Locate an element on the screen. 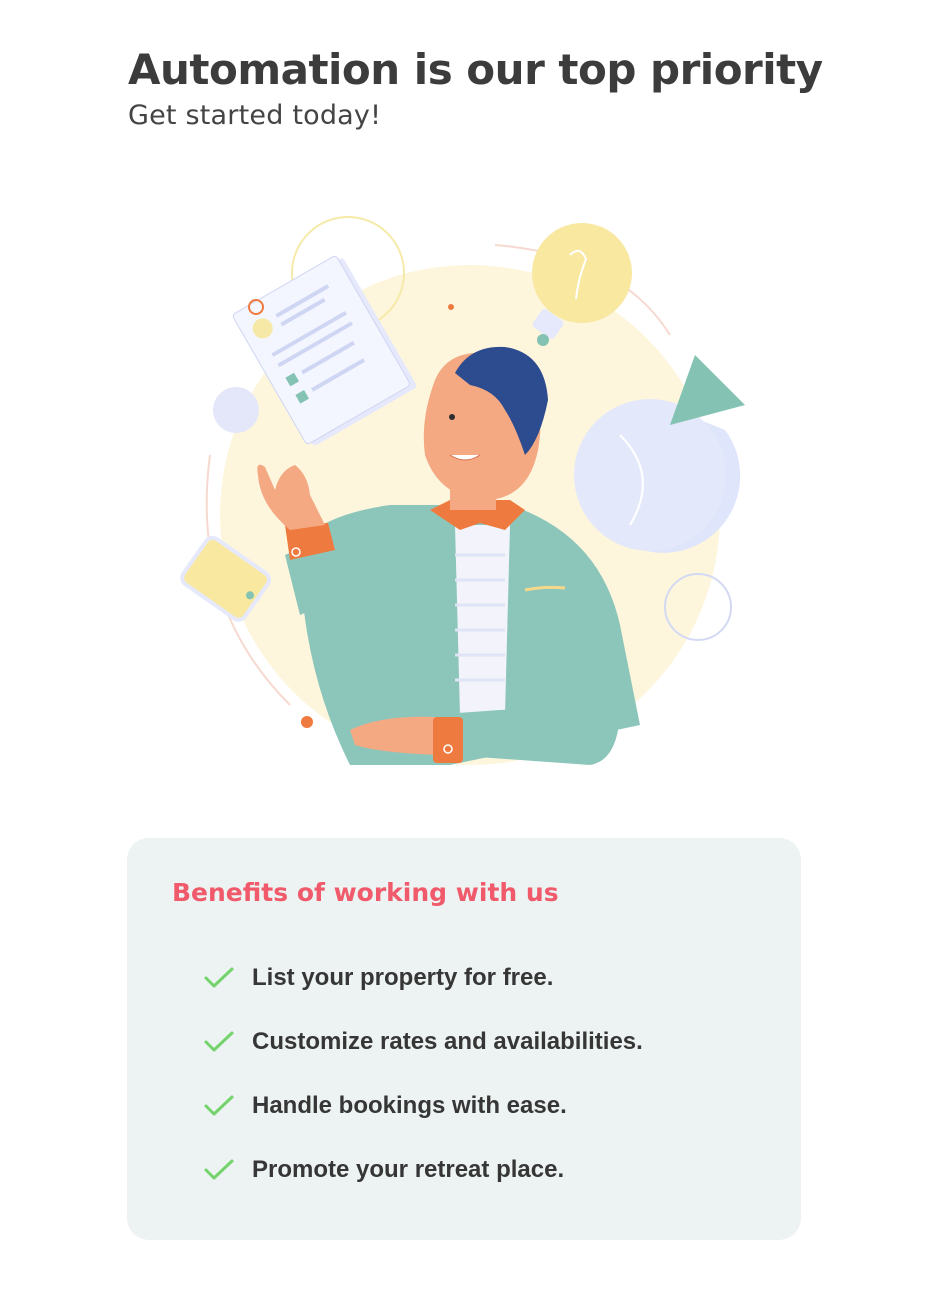  list-item: Customize rates and availabilities. is located at coordinates (423, 1042).